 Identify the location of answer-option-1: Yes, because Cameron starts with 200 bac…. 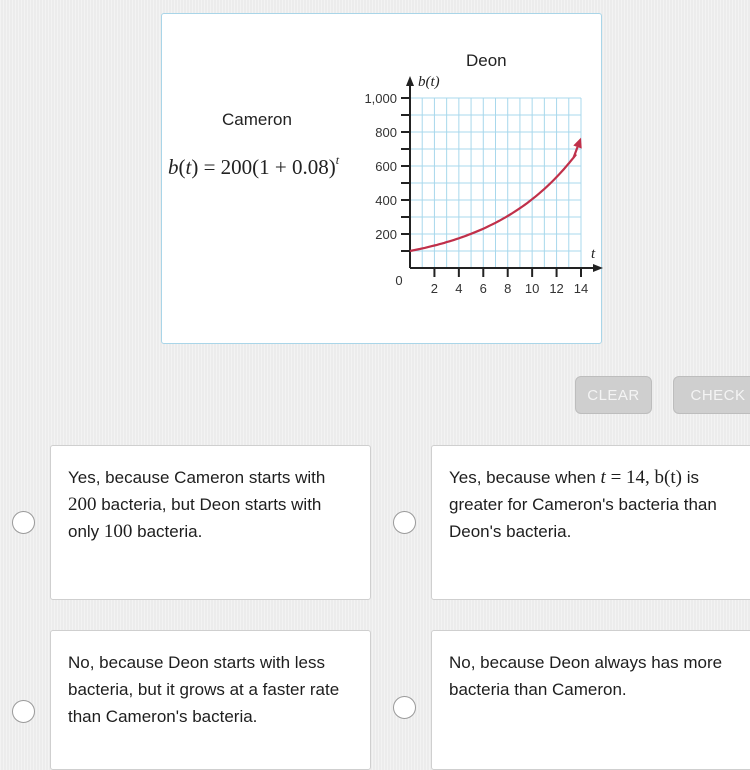
(210, 522).